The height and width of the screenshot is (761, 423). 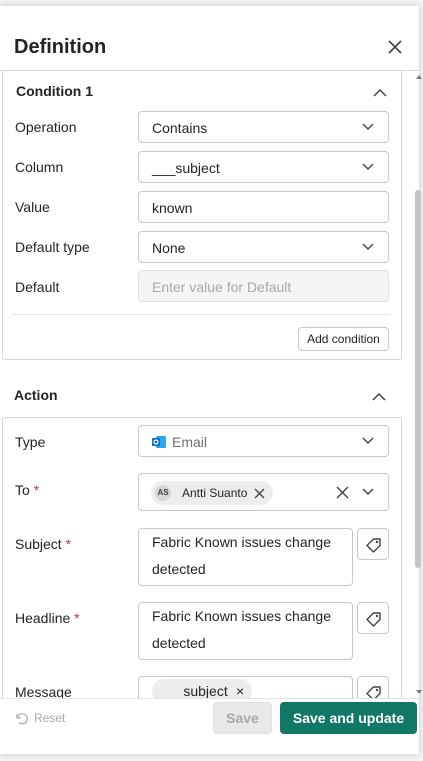 I want to click on message-token-chip: ___subject ×, so click(x=202, y=688).